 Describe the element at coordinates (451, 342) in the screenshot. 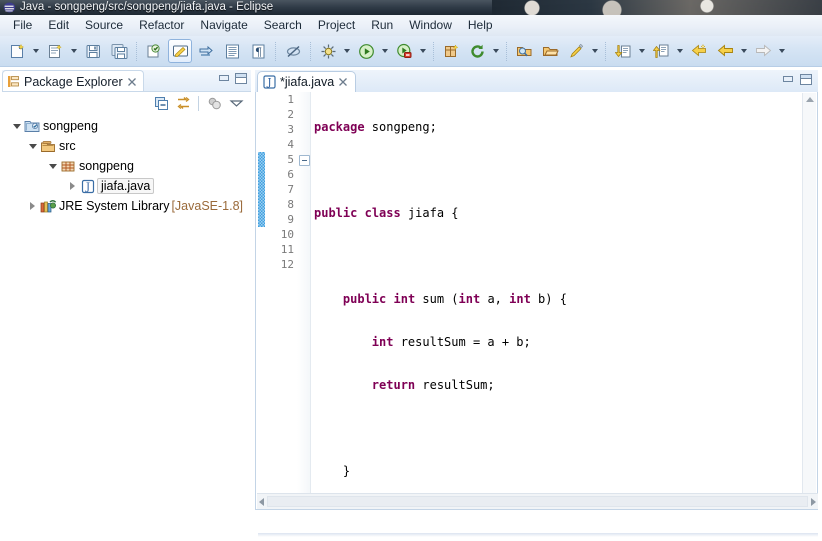

I see `code-line: int resultSum = a + b;` at that location.